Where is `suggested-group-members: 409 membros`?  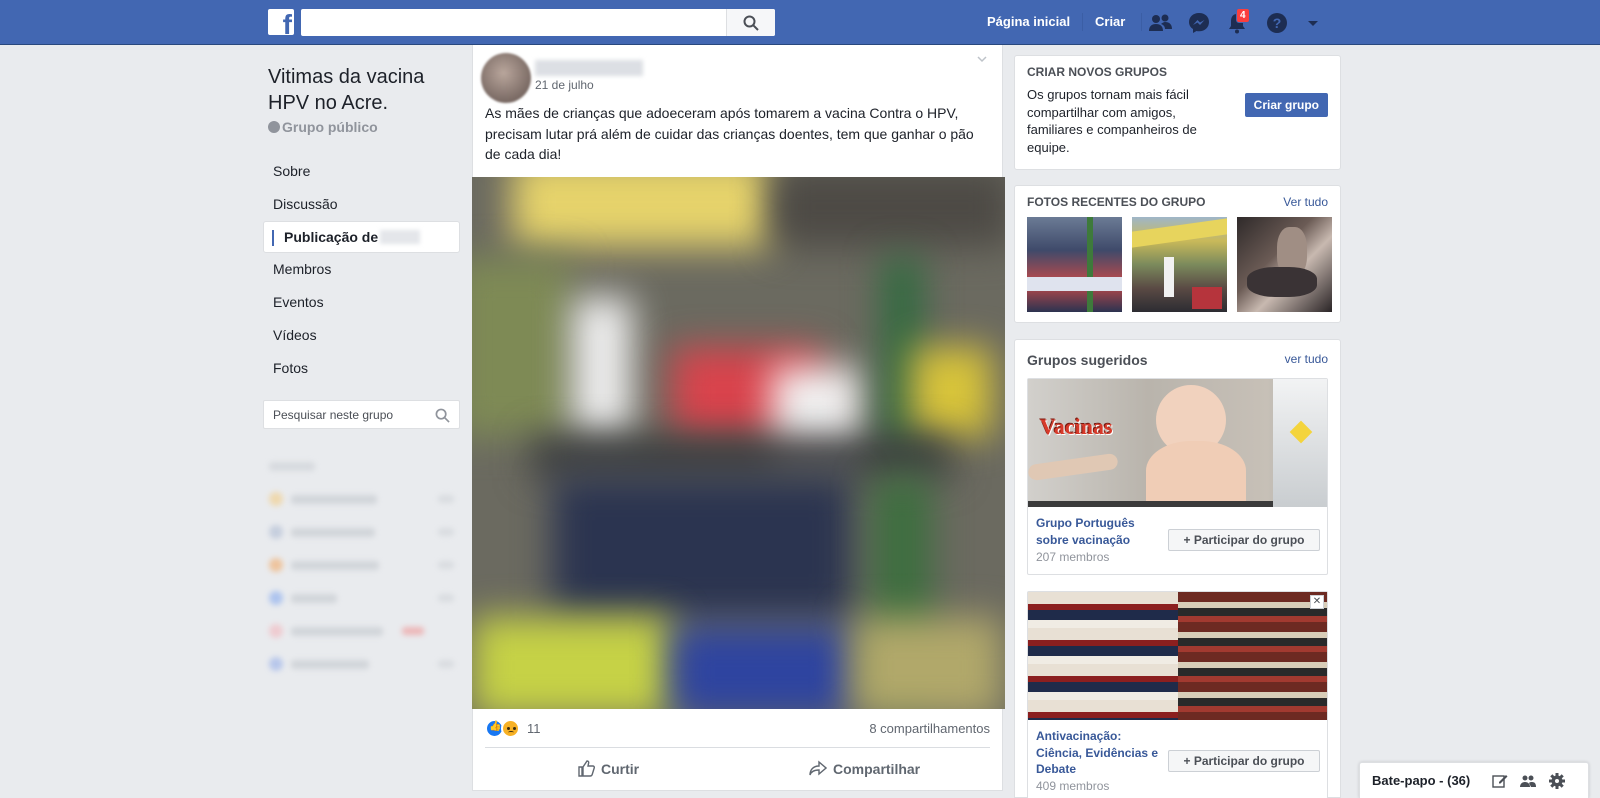 suggested-group-members: 409 membros is located at coordinates (1073, 786).